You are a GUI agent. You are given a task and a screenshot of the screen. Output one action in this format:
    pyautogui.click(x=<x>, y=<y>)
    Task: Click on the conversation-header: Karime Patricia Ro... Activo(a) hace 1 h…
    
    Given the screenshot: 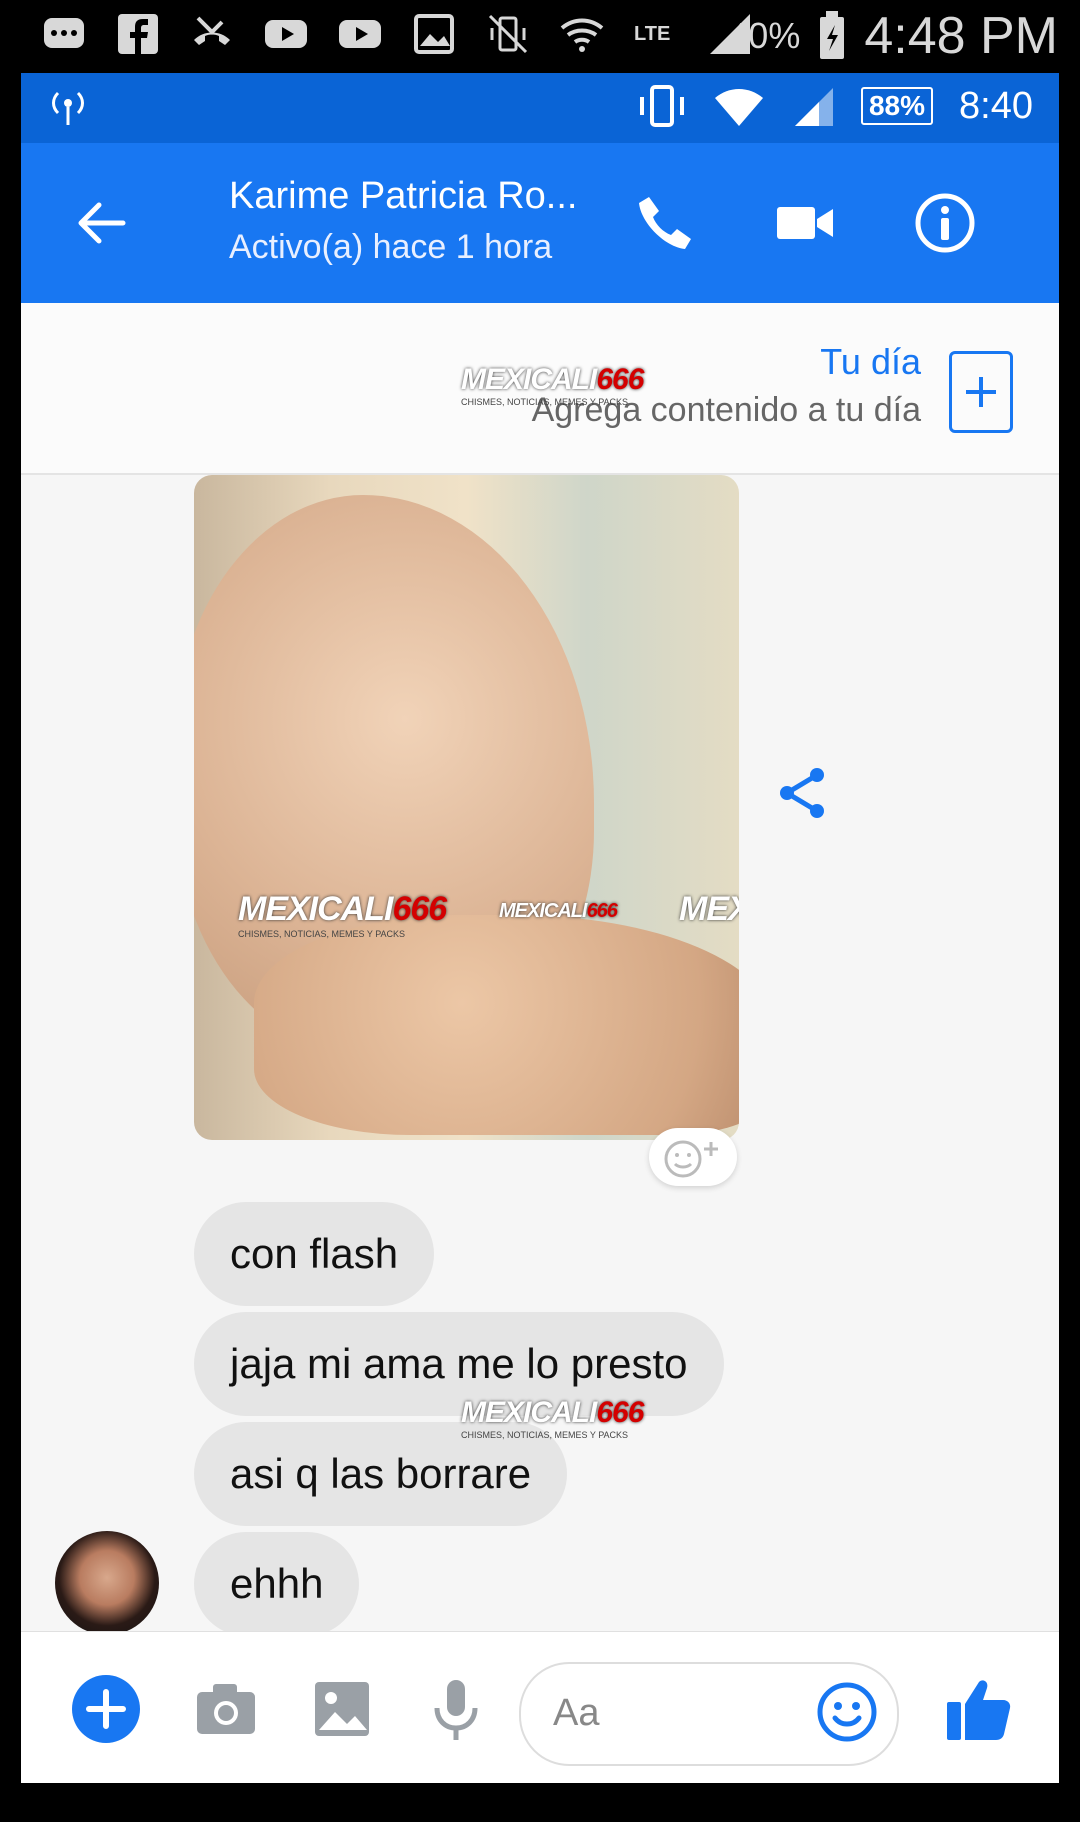 What is the action you would take?
    pyautogui.click(x=540, y=223)
    